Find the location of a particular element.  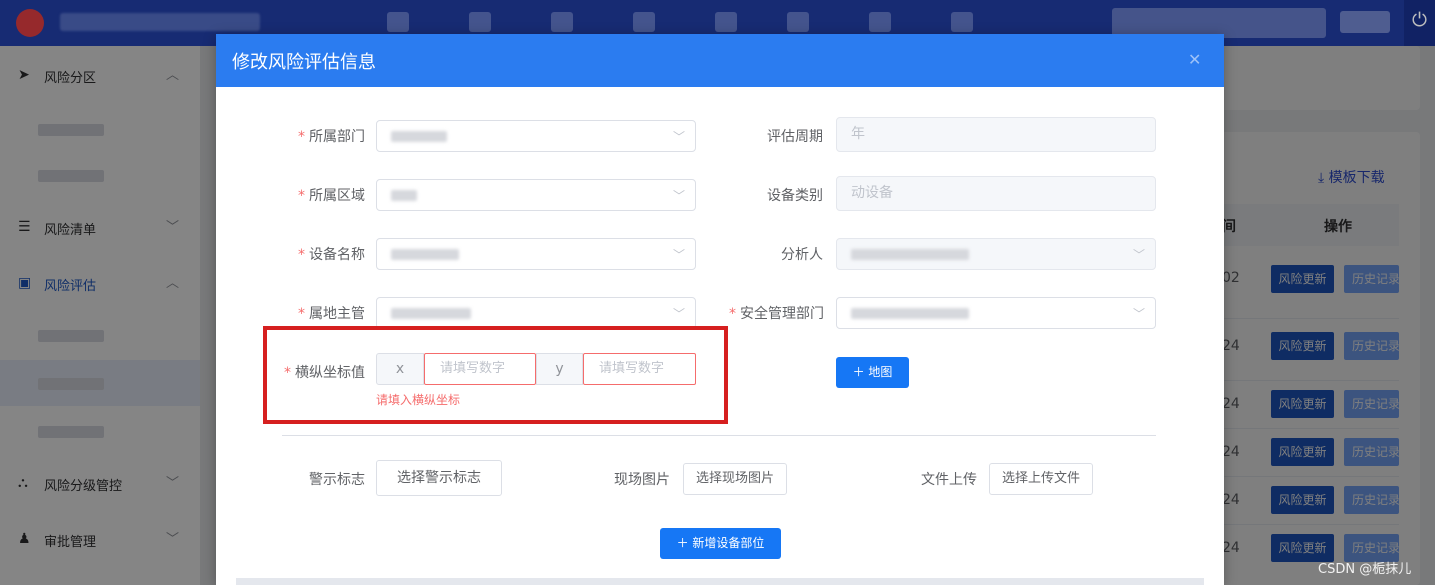

analyst-select: ﹀ is located at coordinates (996, 254).